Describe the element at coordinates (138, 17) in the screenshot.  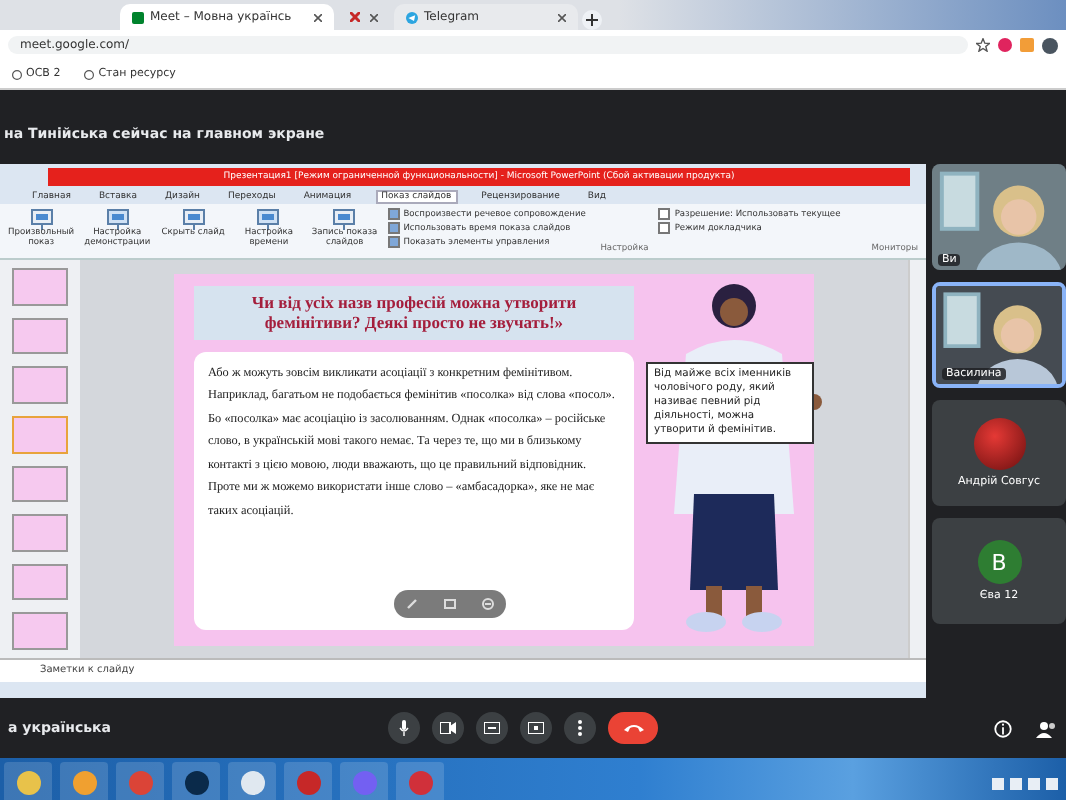
I see `meet-icon` at that location.